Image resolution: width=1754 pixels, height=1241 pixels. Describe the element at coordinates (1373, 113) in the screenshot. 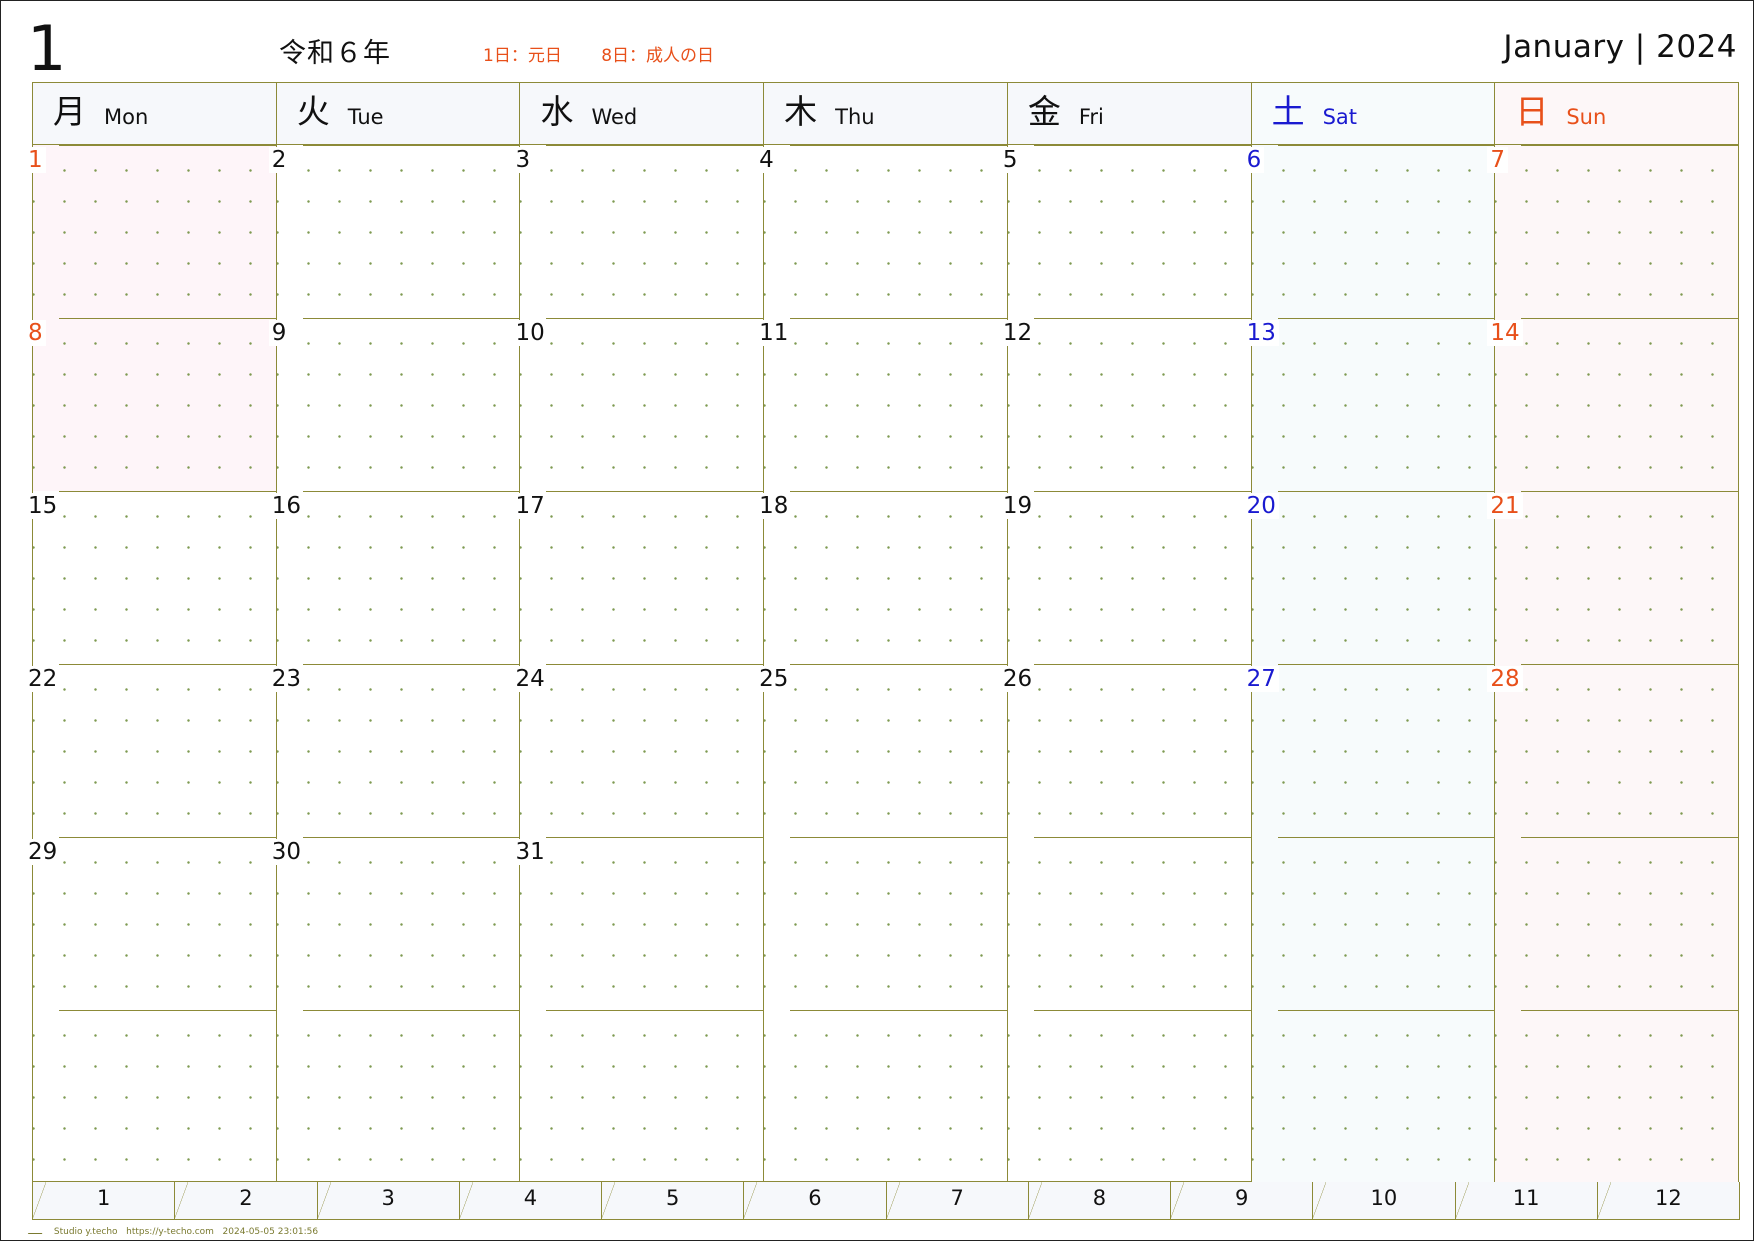

I see `weekday-sat: 土 Sat` at that location.